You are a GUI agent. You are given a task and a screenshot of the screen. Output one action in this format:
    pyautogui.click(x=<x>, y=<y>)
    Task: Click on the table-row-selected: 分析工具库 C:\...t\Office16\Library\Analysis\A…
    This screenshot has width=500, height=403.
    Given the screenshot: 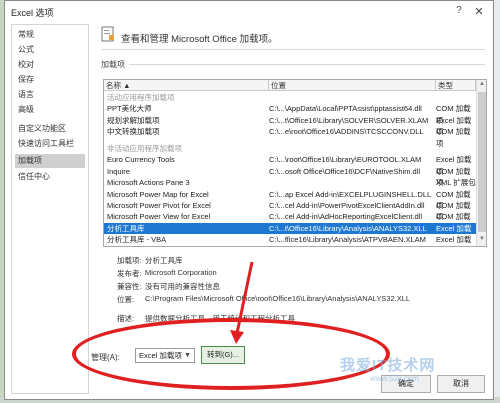 What is the action you would take?
    pyautogui.click(x=290, y=233)
    